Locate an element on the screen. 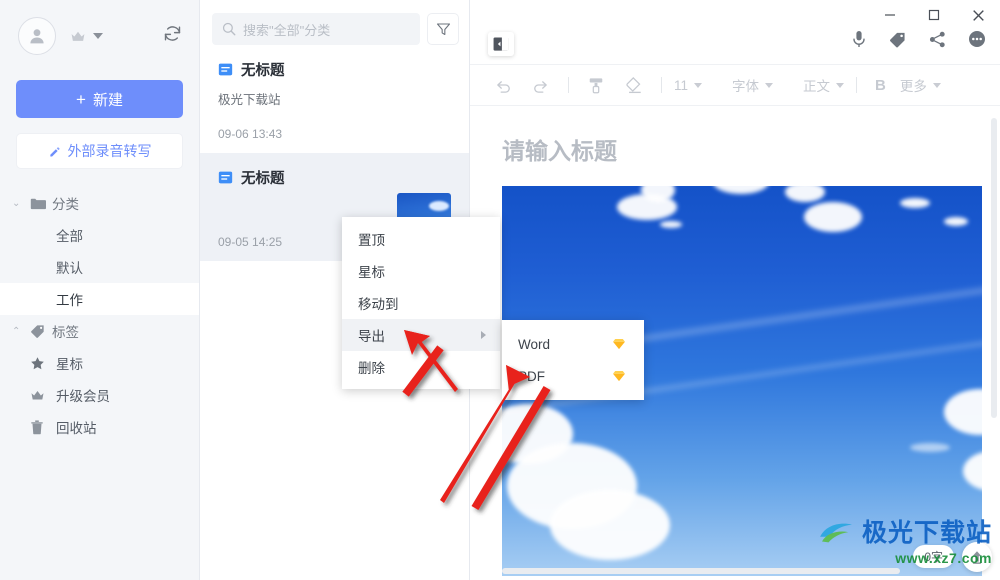 The width and height of the screenshot is (1000, 580). more-format-button: 更多 is located at coordinates (920, 85).